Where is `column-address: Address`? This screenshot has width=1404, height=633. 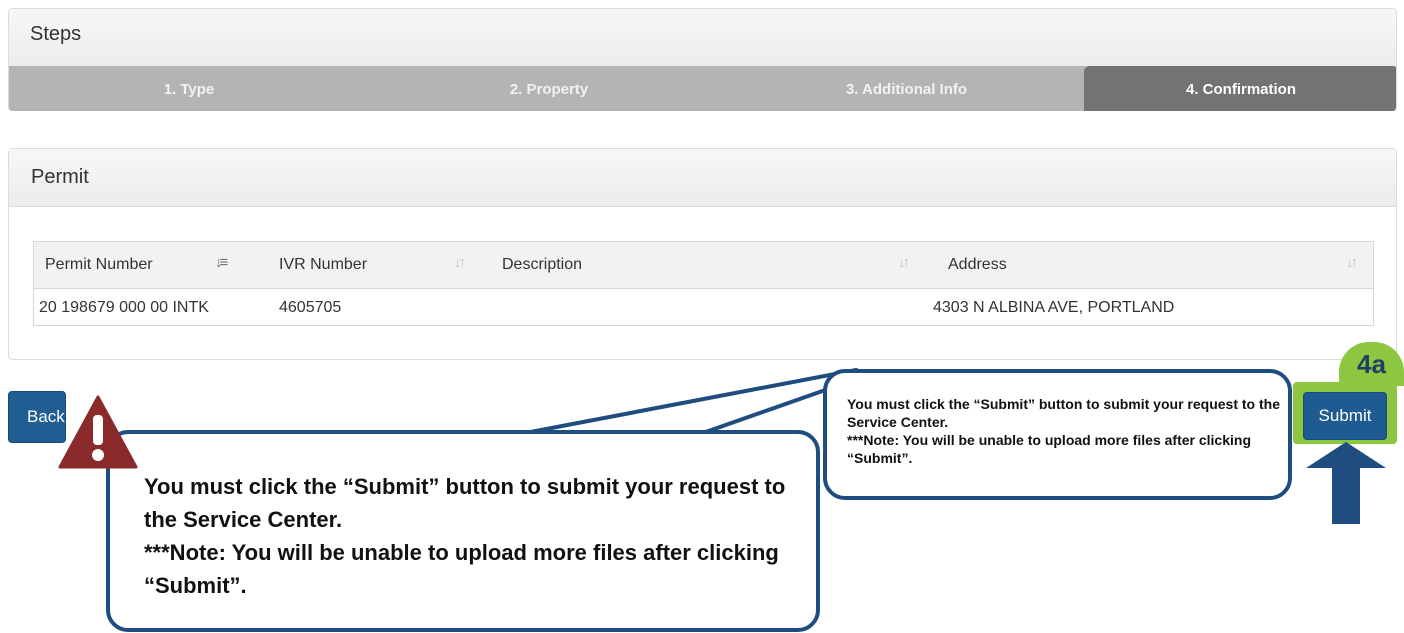 column-address: Address is located at coordinates (977, 265).